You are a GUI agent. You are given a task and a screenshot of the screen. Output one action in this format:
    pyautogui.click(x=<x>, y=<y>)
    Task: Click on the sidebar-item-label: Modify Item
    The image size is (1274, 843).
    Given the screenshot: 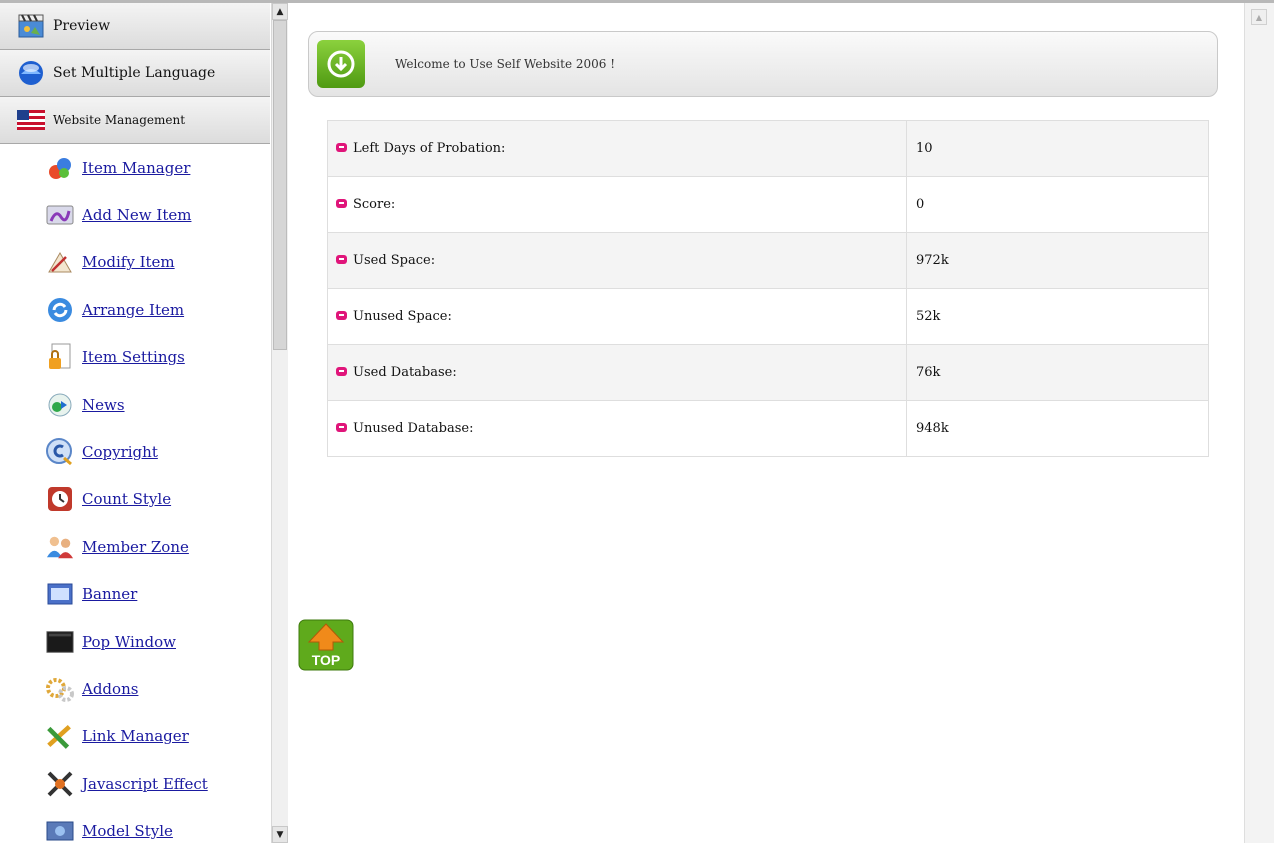 What is the action you would take?
    pyautogui.click(x=128, y=262)
    